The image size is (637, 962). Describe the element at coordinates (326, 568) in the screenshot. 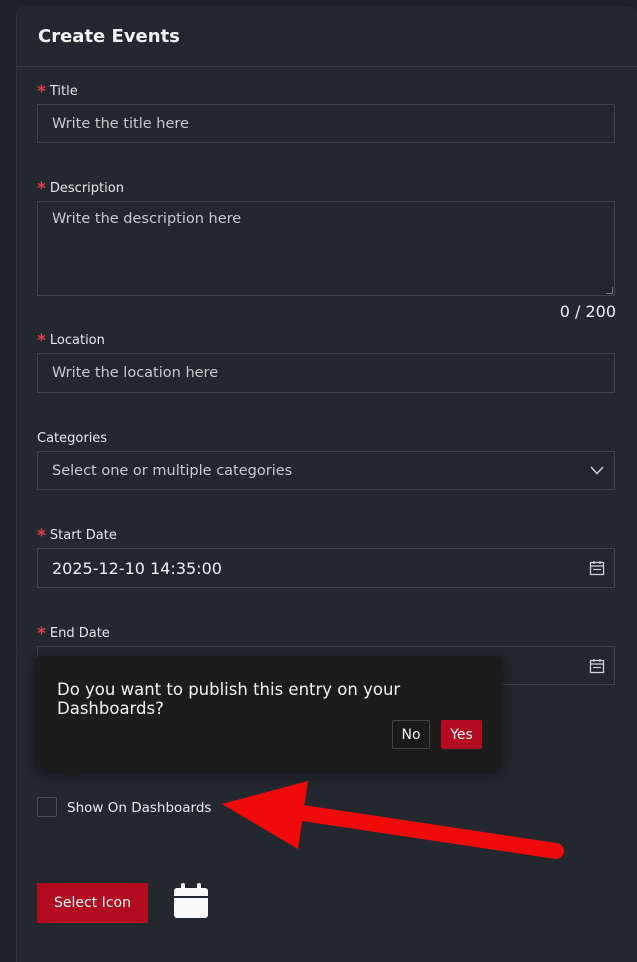

I see `start-date-picker: 2025-12-10 14:35:00` at that location.